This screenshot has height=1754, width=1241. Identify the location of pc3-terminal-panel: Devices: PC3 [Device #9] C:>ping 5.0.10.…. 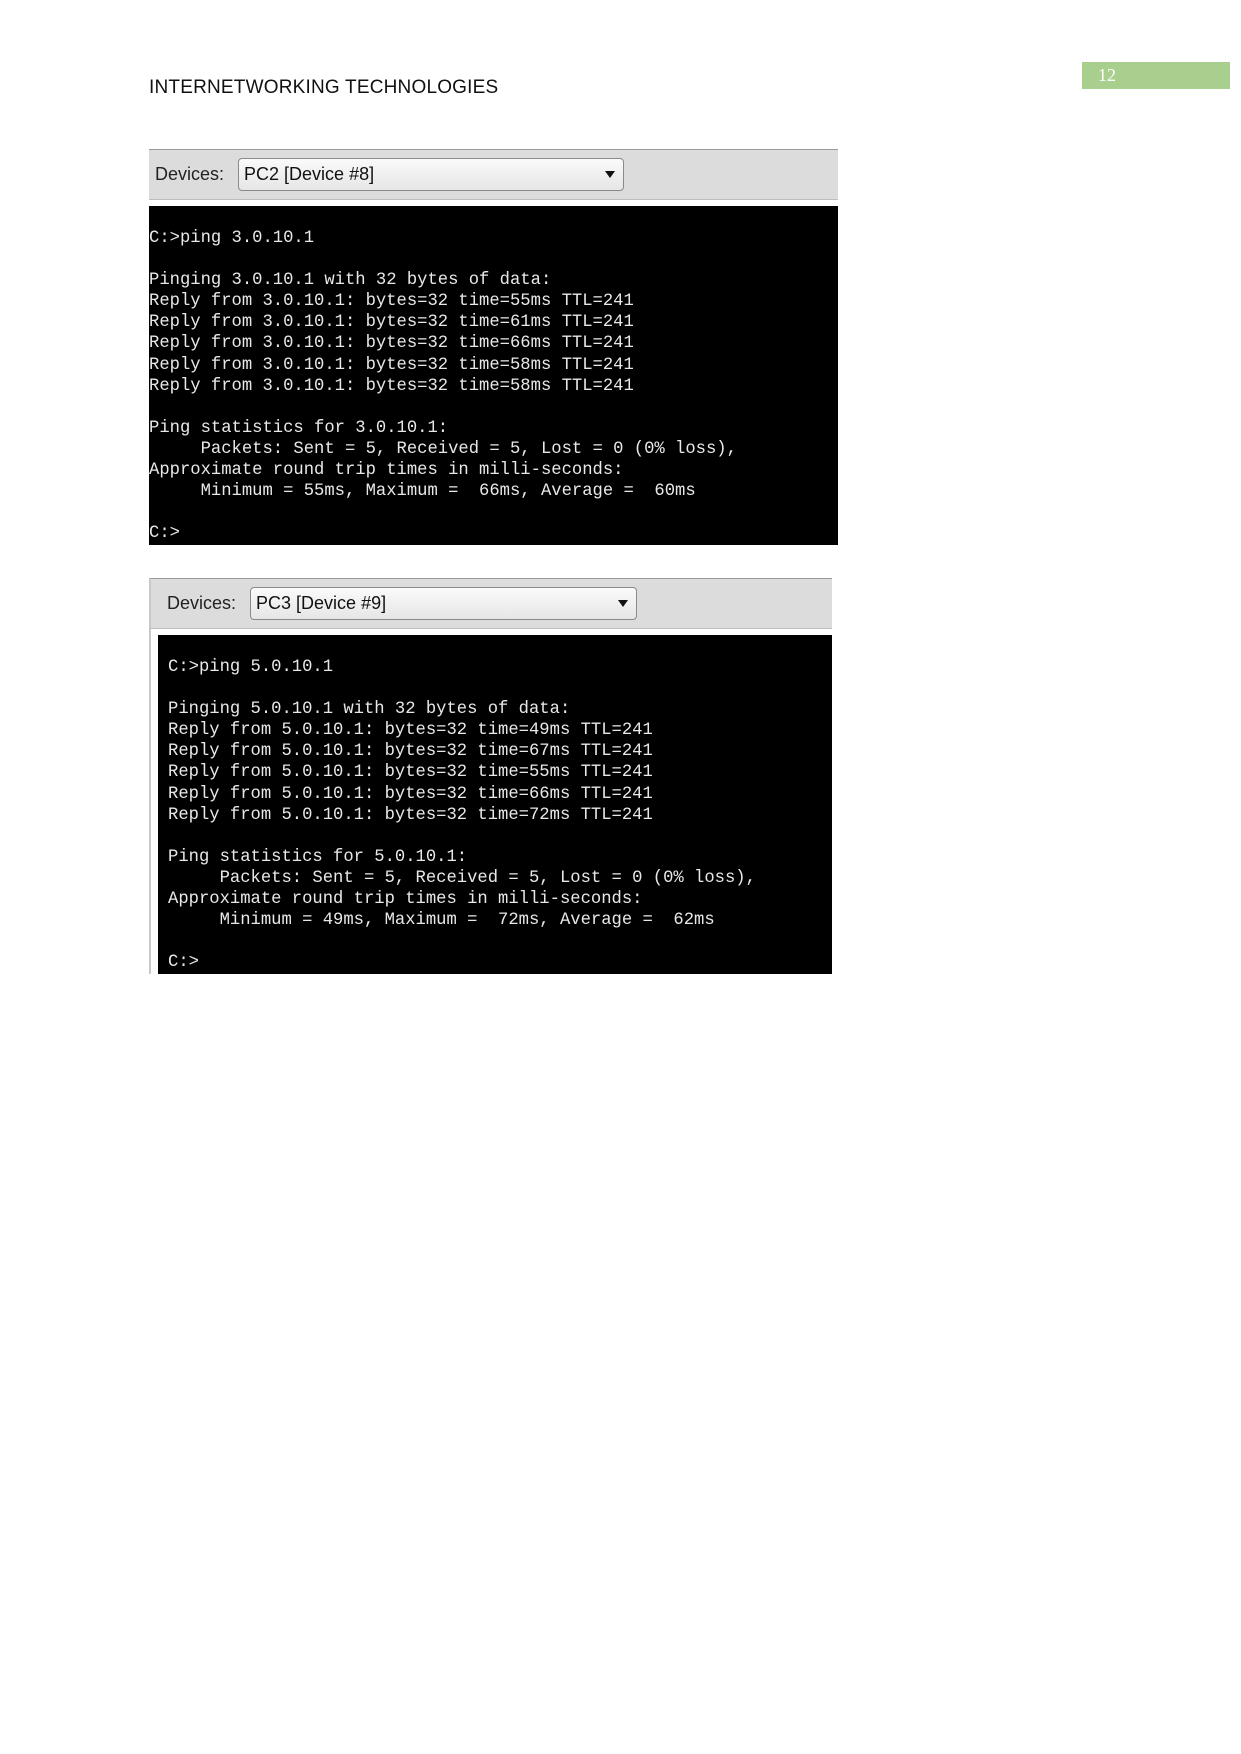
(490, 776).